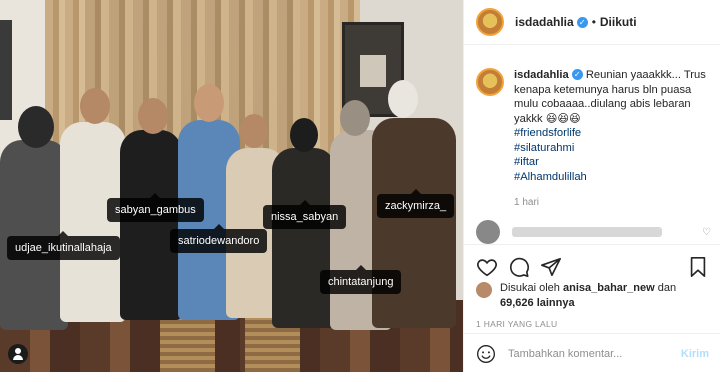 The width and height of the screenshot is (720, 372). Describe the element at coordinates (592, 263) in the screenshot. I see `action-icons` at that location.